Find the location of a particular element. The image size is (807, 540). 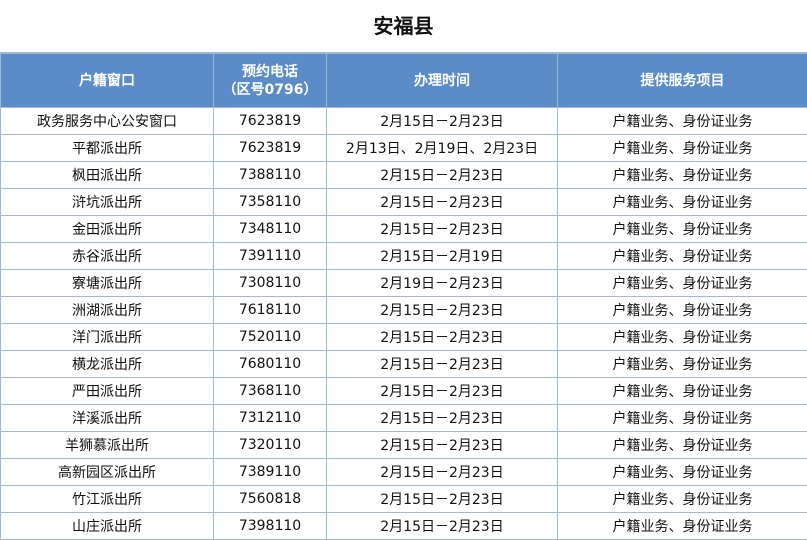

cell-window-name: 洲湖派出所 is located at coordinates (107, 310).